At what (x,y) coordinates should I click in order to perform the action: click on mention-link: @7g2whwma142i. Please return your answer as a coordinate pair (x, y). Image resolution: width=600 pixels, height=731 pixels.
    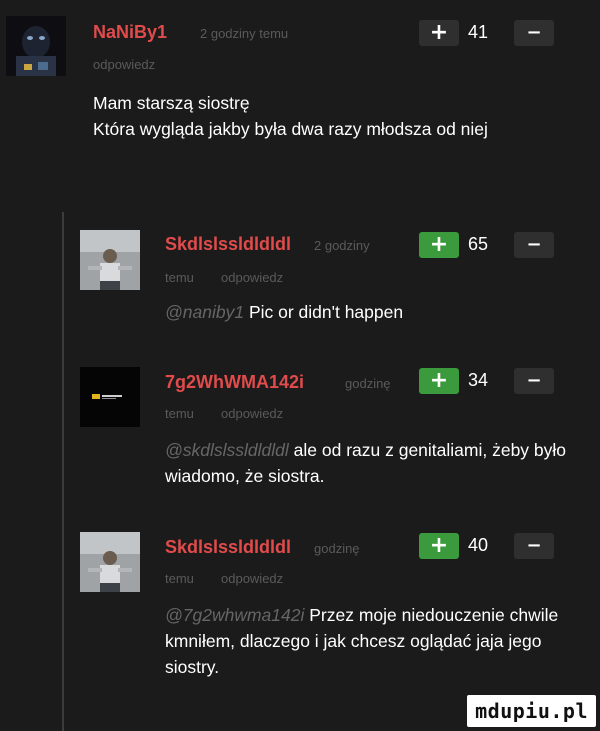
    Looking at the image, I should click on (234, 615).